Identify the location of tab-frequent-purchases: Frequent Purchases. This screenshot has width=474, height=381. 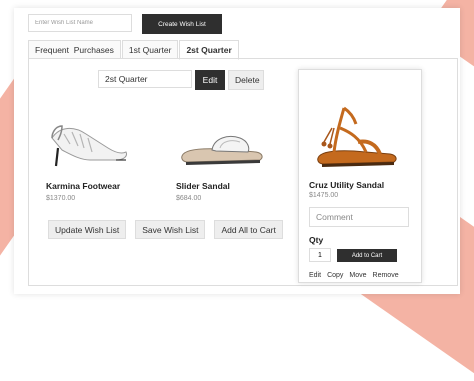
(74, 49).